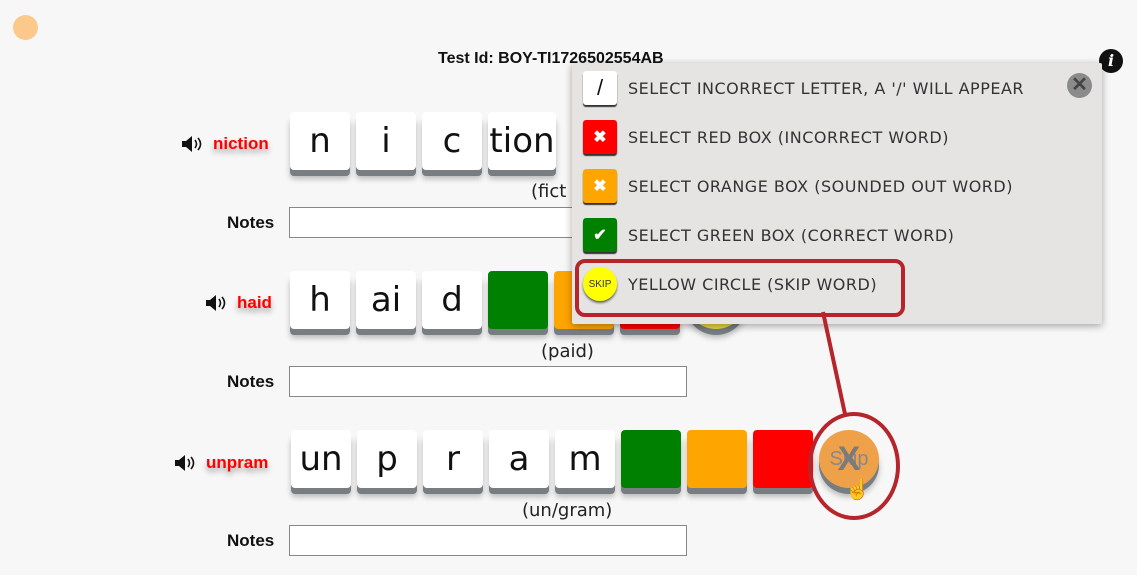 The height and width of the screenshot is (575, 1137). I want to click on annotation-highlight-circle, so click(854, 466).